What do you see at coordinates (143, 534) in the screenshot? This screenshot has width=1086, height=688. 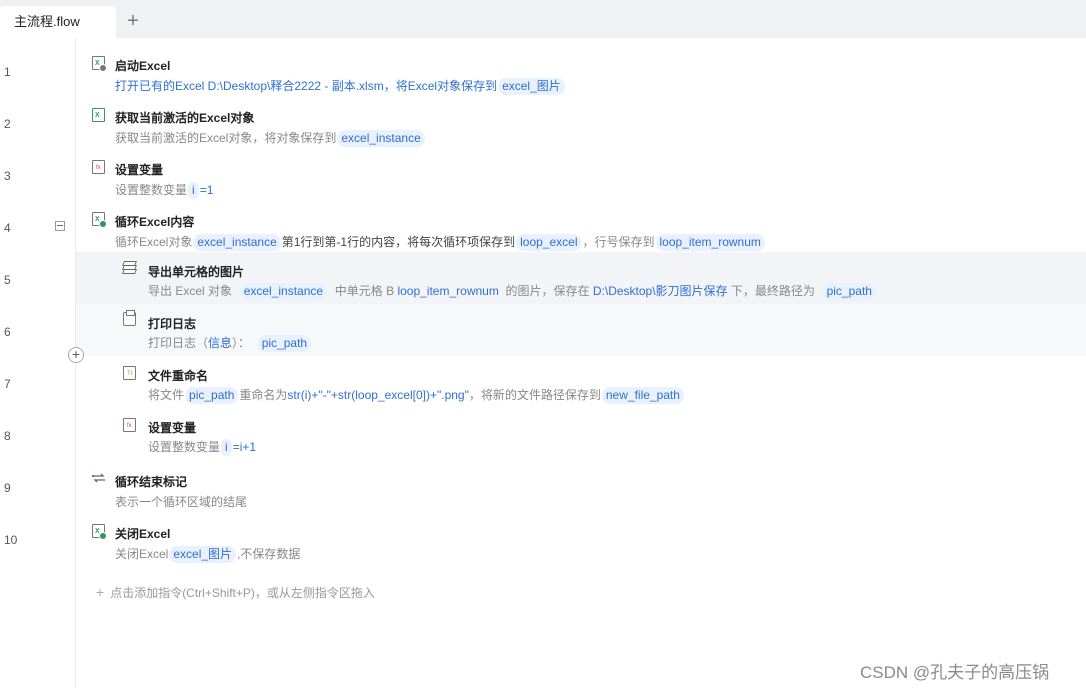 I see `step-title: 关闭Excel` at bounding box center [143, 534].